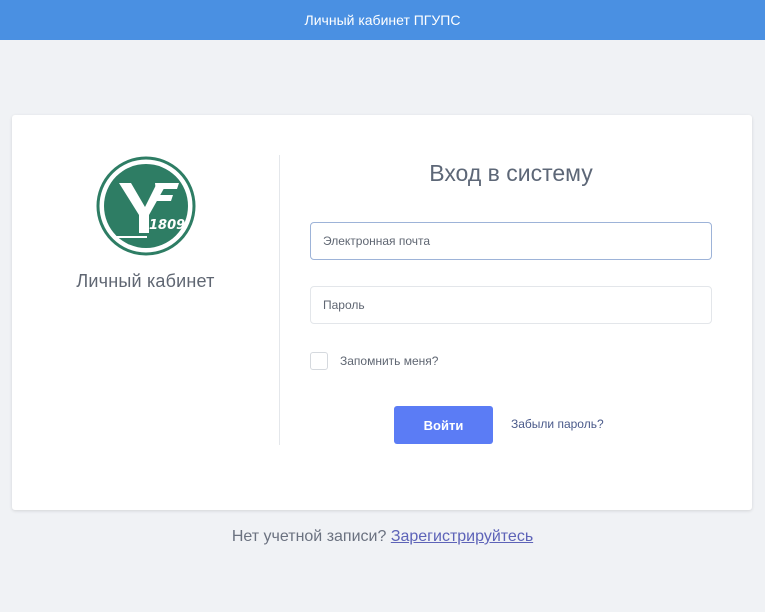  What do you see at coordinates (557, 424) in the screenshot?
I see `forgot-password-link: Забыли пароль?` at bounding box center [557, 424].